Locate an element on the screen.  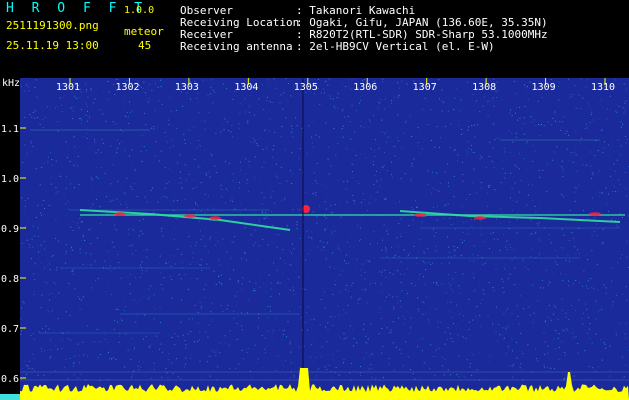
time-tick-label: 1304 is located at coordinates (246, 87).